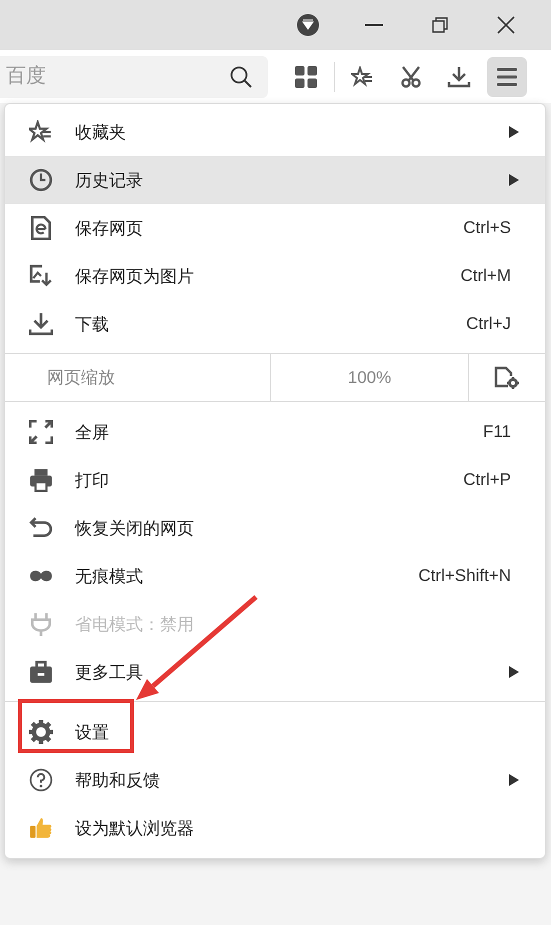 This screenshot has width=551, height=925. Describe the element at coordinates (81, 378) in the screenshot. I see `zoom-label: 网页缩放` at that location.